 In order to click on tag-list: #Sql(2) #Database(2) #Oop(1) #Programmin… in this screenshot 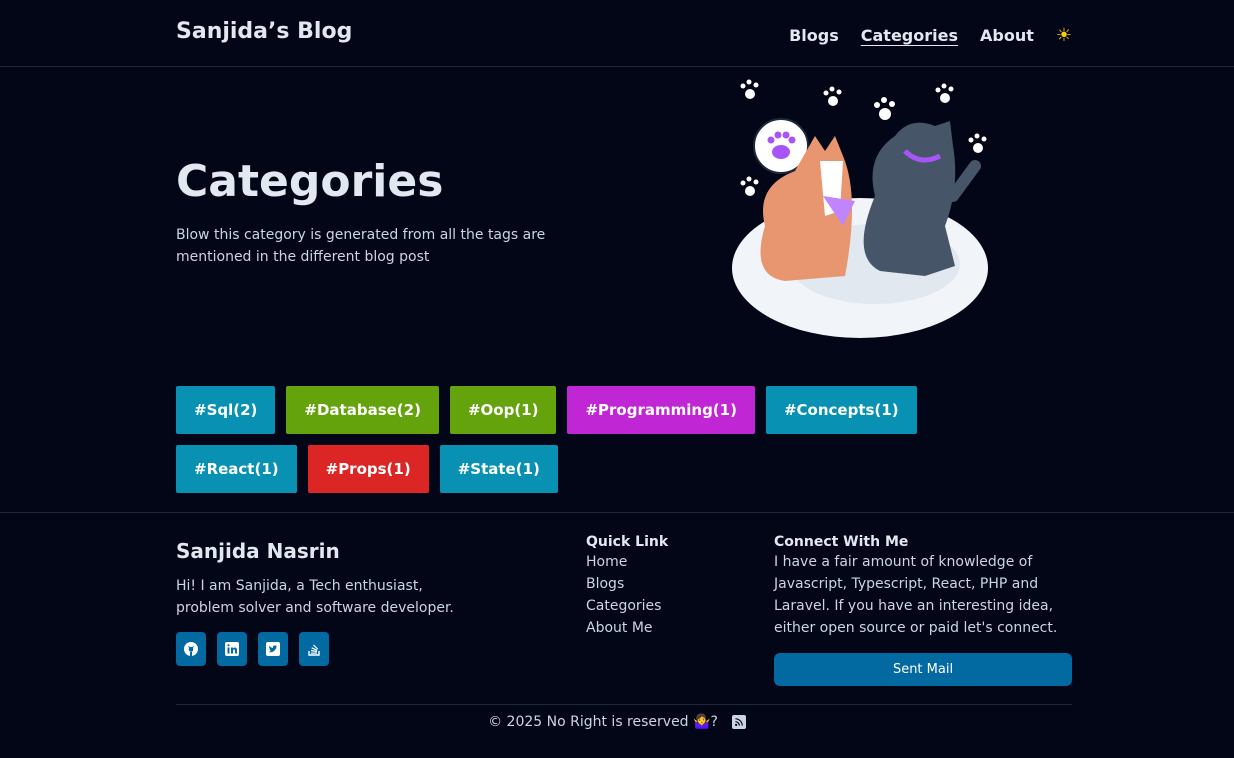, I will do `click(606, 439)`.